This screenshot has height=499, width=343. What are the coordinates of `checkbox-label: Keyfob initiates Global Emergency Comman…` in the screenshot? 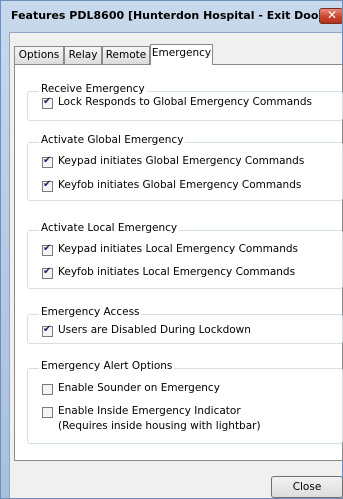 It's located at (179, 185).